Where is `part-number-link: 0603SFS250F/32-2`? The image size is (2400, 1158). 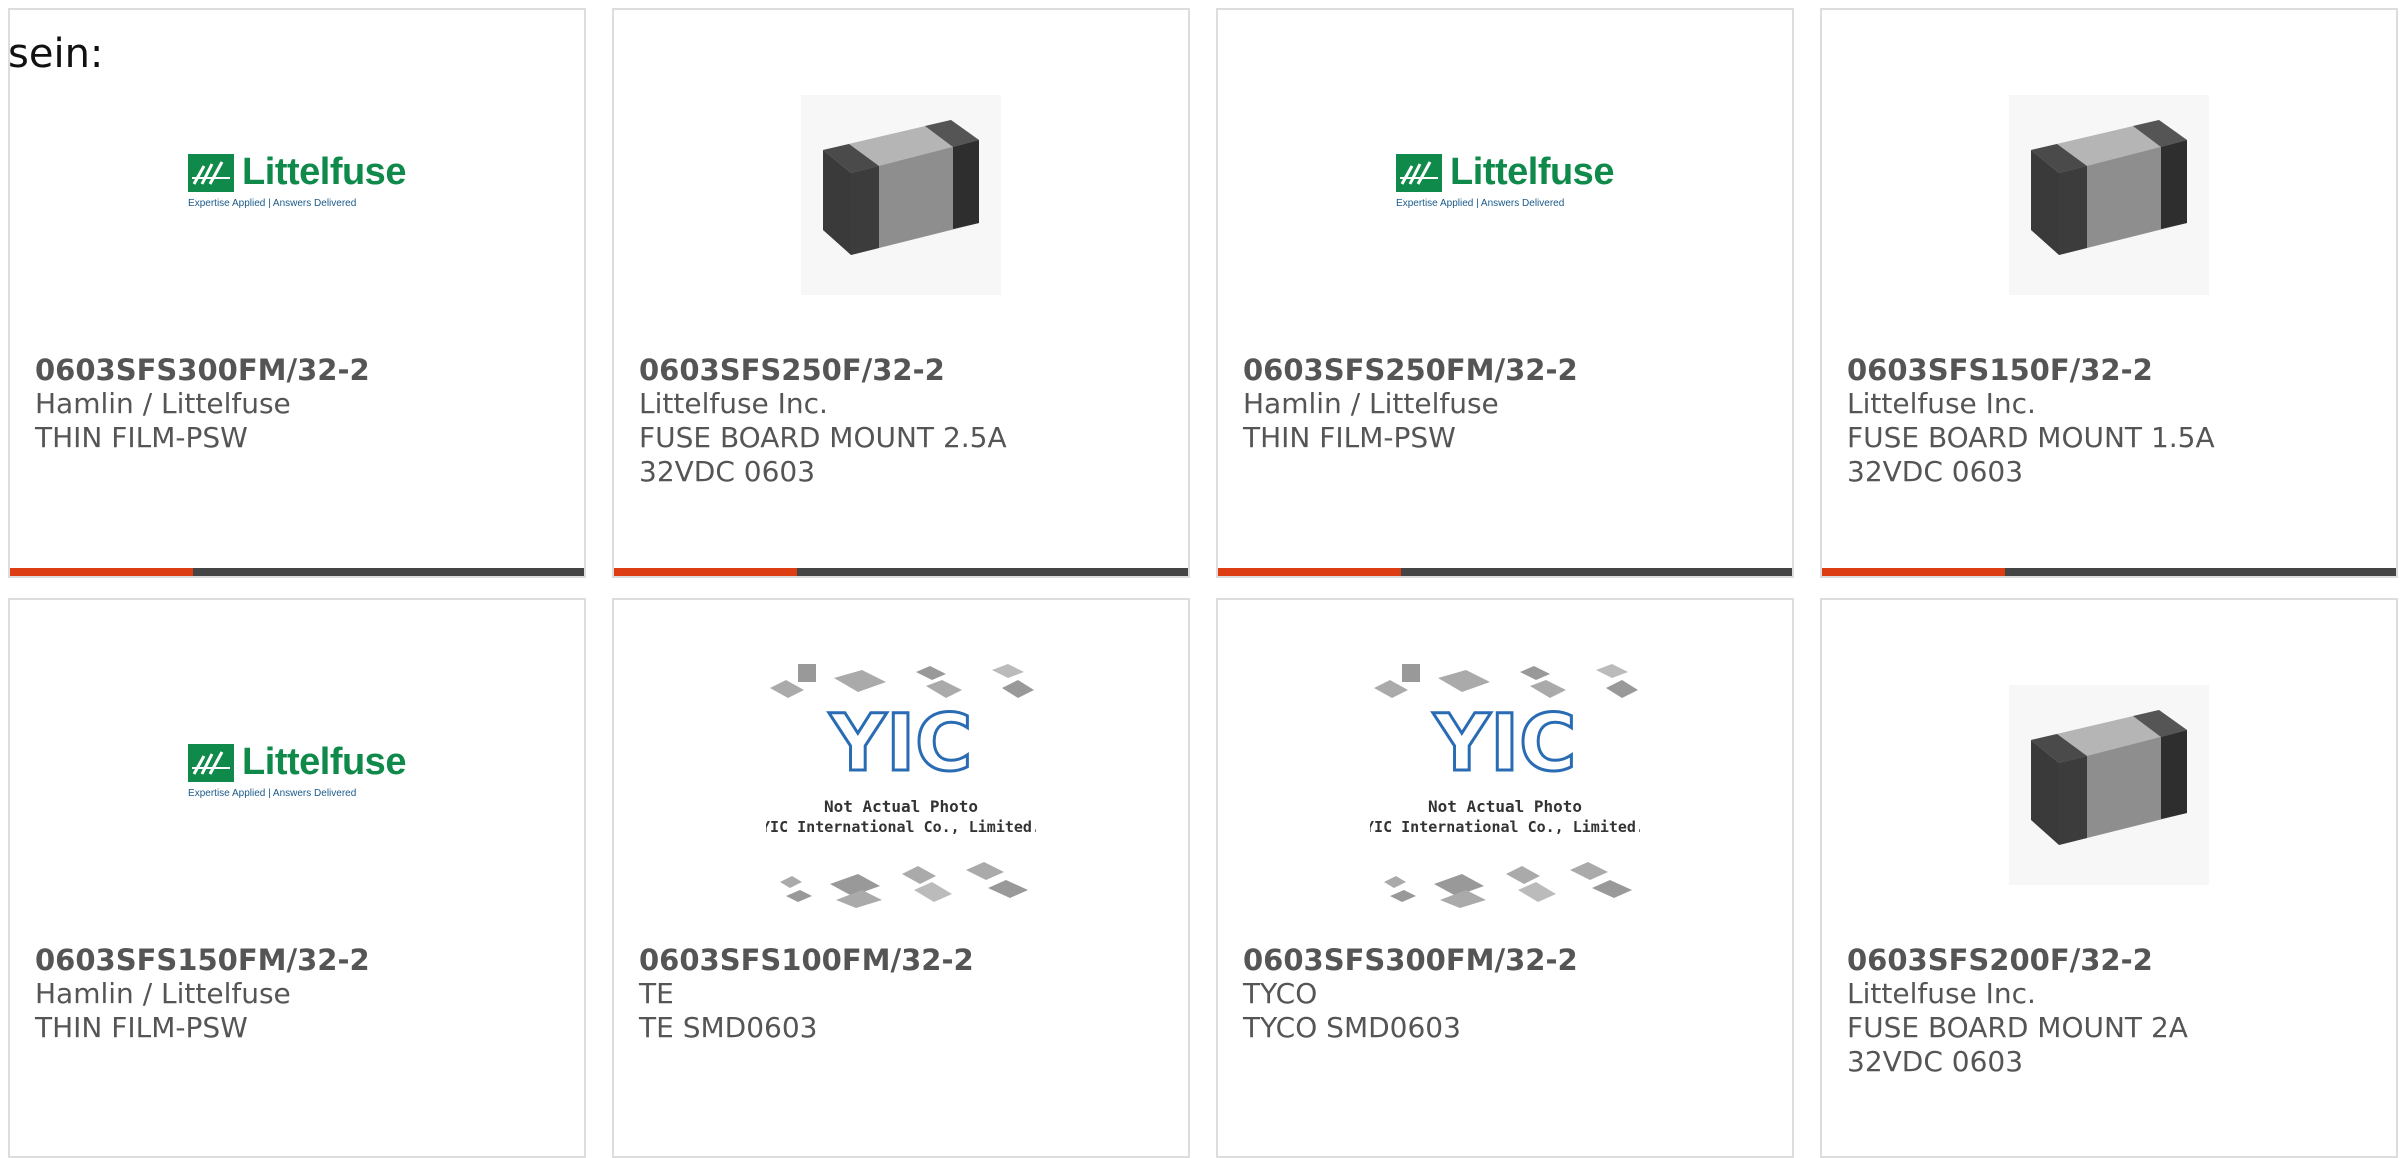
part-number-link: 0603SFS250F/32-2 is located at coordinates (901, 370).